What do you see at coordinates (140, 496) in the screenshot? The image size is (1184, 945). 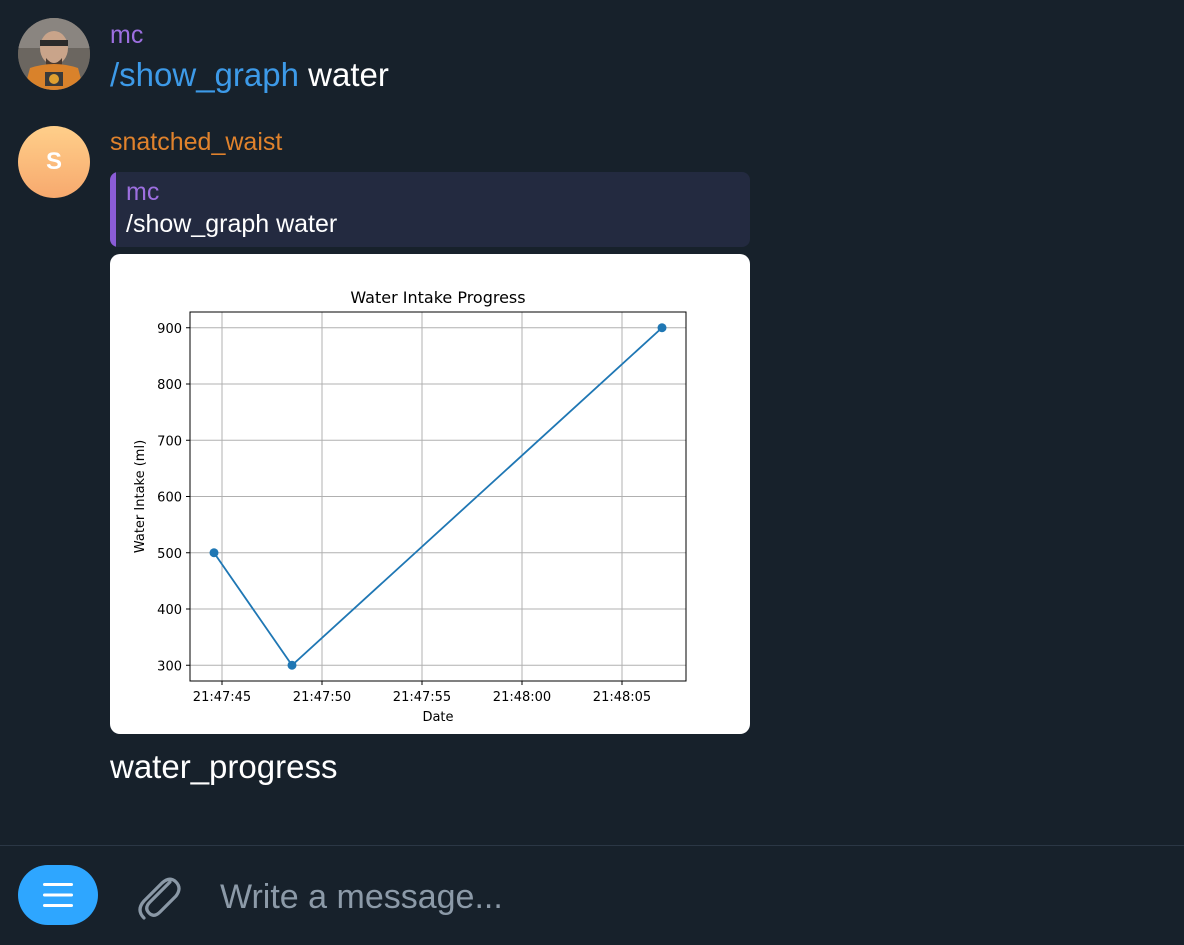 I see `y-axis-label: Water Intake (ml)` at bounding box center [140, 496].